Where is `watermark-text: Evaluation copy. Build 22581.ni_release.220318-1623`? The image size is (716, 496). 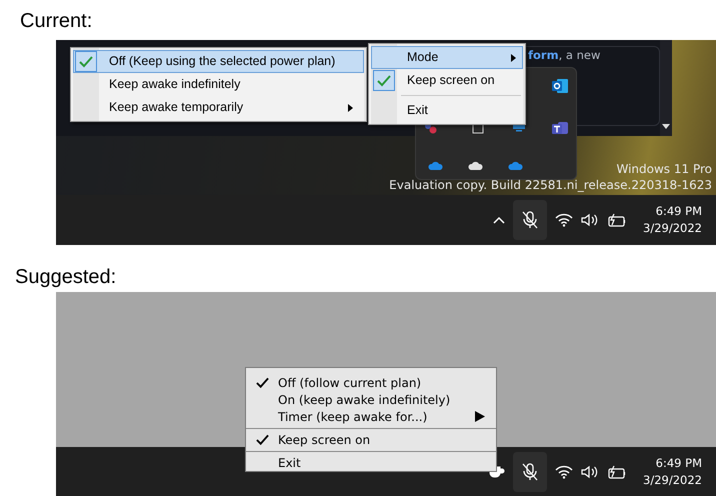
watermark-text: Evaluation copy. Build 22581.ni_release.220318-1623 is located at coordinates (550, 185).